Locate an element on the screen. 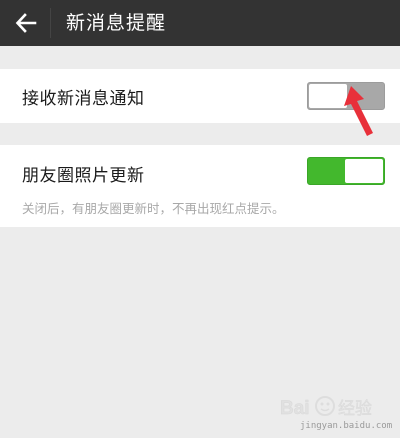 This screenshot has width=400, height=438. header-divider is located at coordinates (50, 23).